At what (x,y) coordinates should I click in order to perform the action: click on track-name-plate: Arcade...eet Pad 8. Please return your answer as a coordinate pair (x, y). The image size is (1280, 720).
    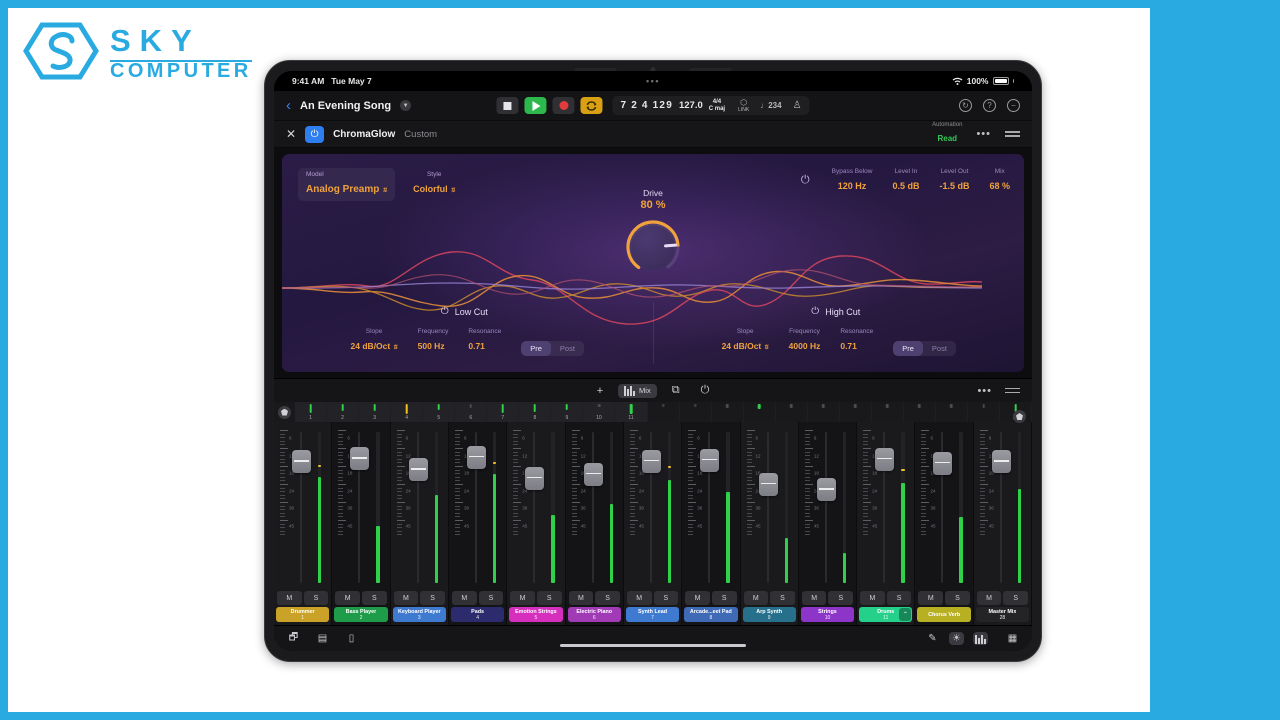
    Looking at the image, I should click on (711, 614).